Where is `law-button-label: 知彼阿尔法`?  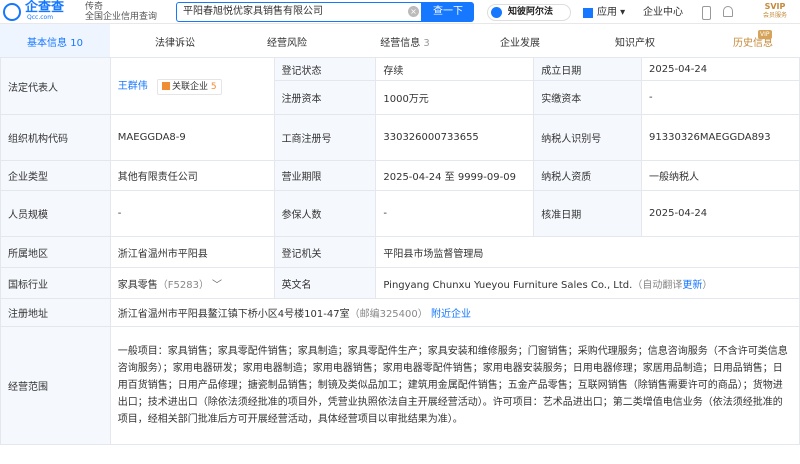 law-button-label: 知彼阿尔法 is located at coordinates (531, 12).